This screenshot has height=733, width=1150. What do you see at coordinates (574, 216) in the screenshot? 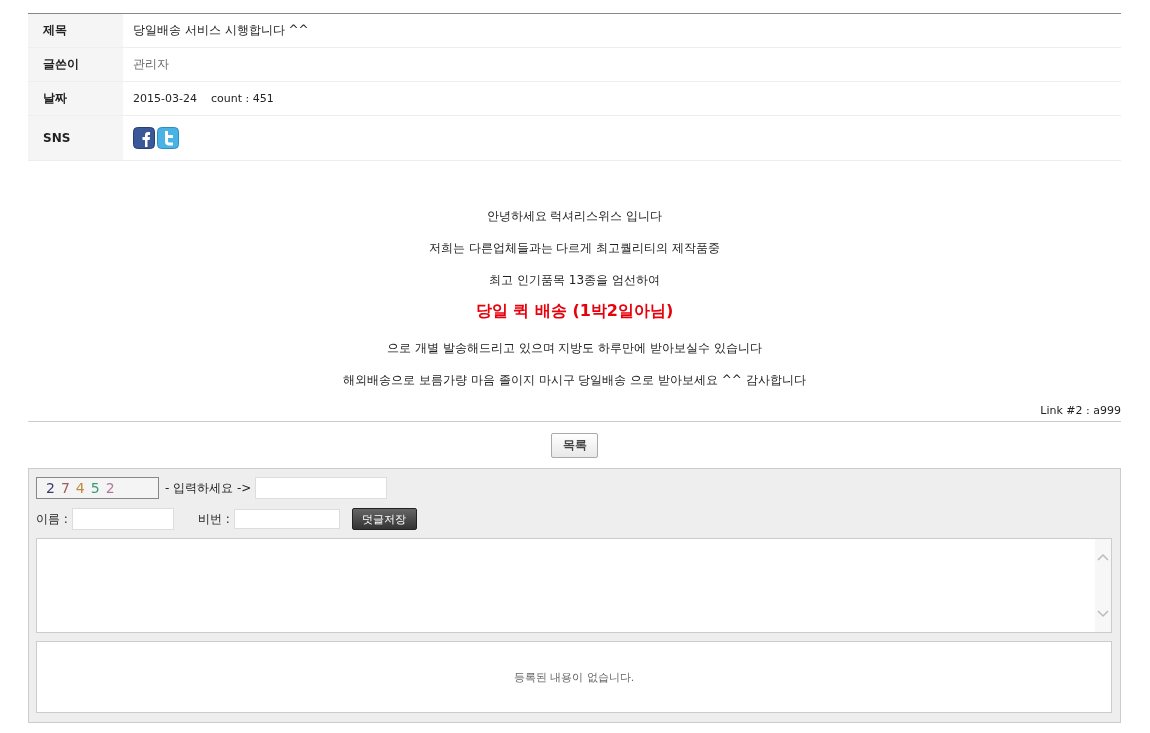
I see `body-text: 안녕하세요 럭셔리스위스 입니다` at bounding box center [574, 216].